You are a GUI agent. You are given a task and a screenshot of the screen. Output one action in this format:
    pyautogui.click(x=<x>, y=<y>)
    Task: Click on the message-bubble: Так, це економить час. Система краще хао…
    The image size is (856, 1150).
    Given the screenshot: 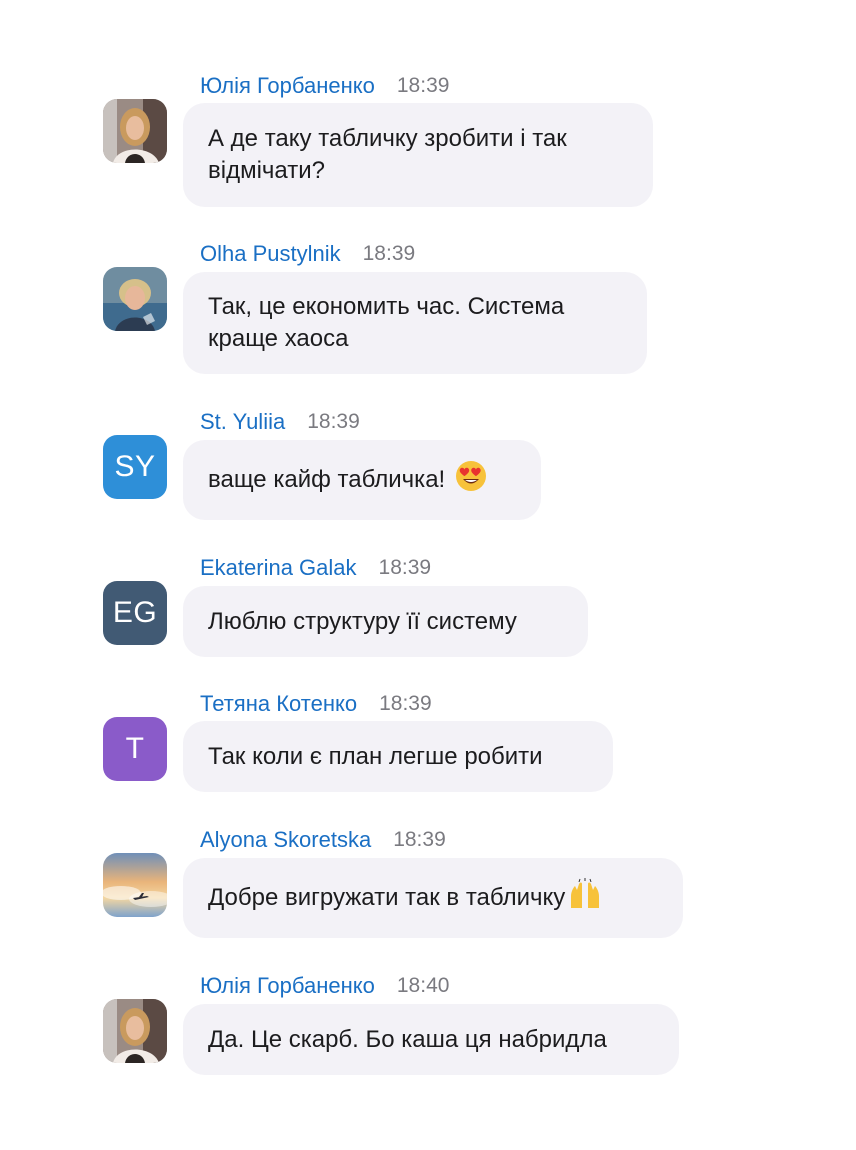 What is the action you would take?
    pyautogui.click(x=415, y=323)
    